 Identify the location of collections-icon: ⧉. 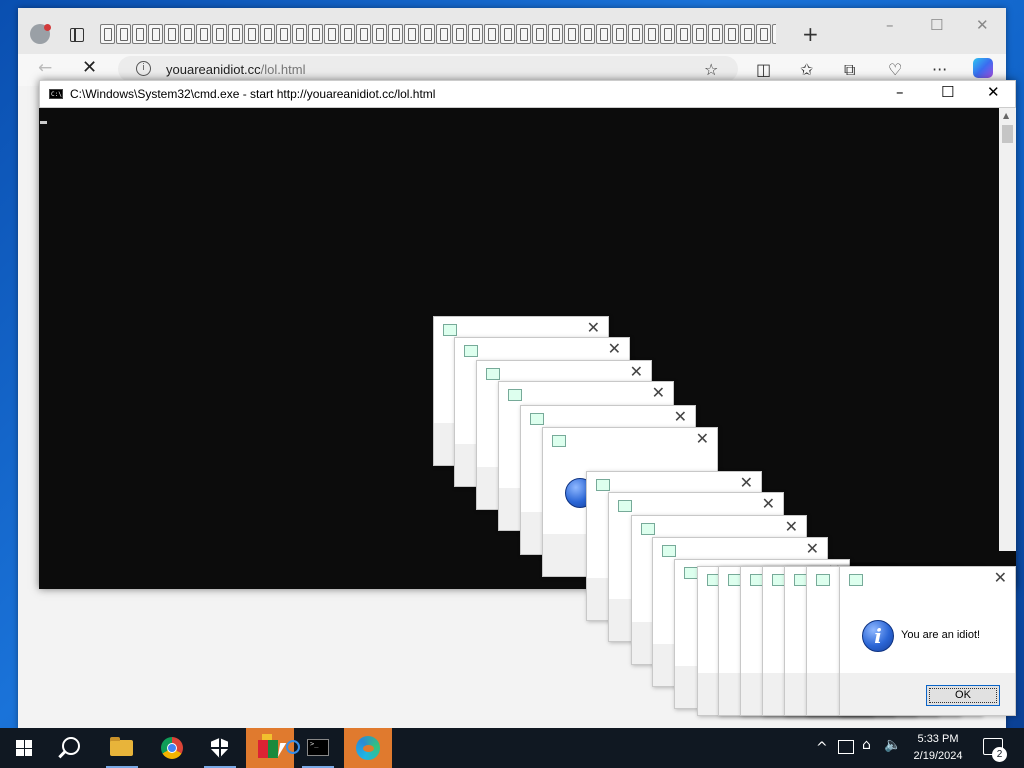
(849, 70).